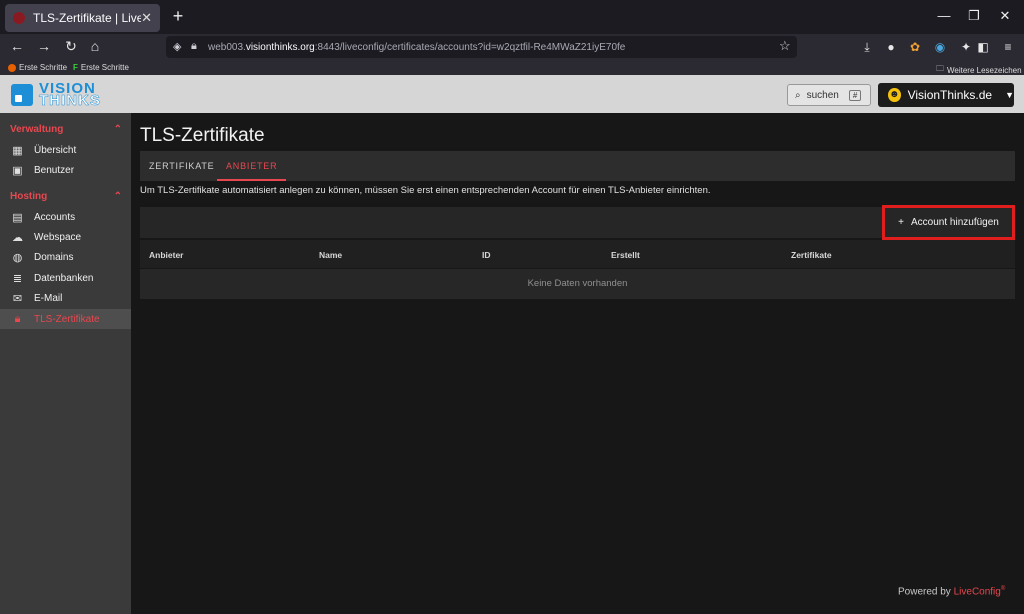  I want to click on url-host: visionthinks.org, so click(280, 47).